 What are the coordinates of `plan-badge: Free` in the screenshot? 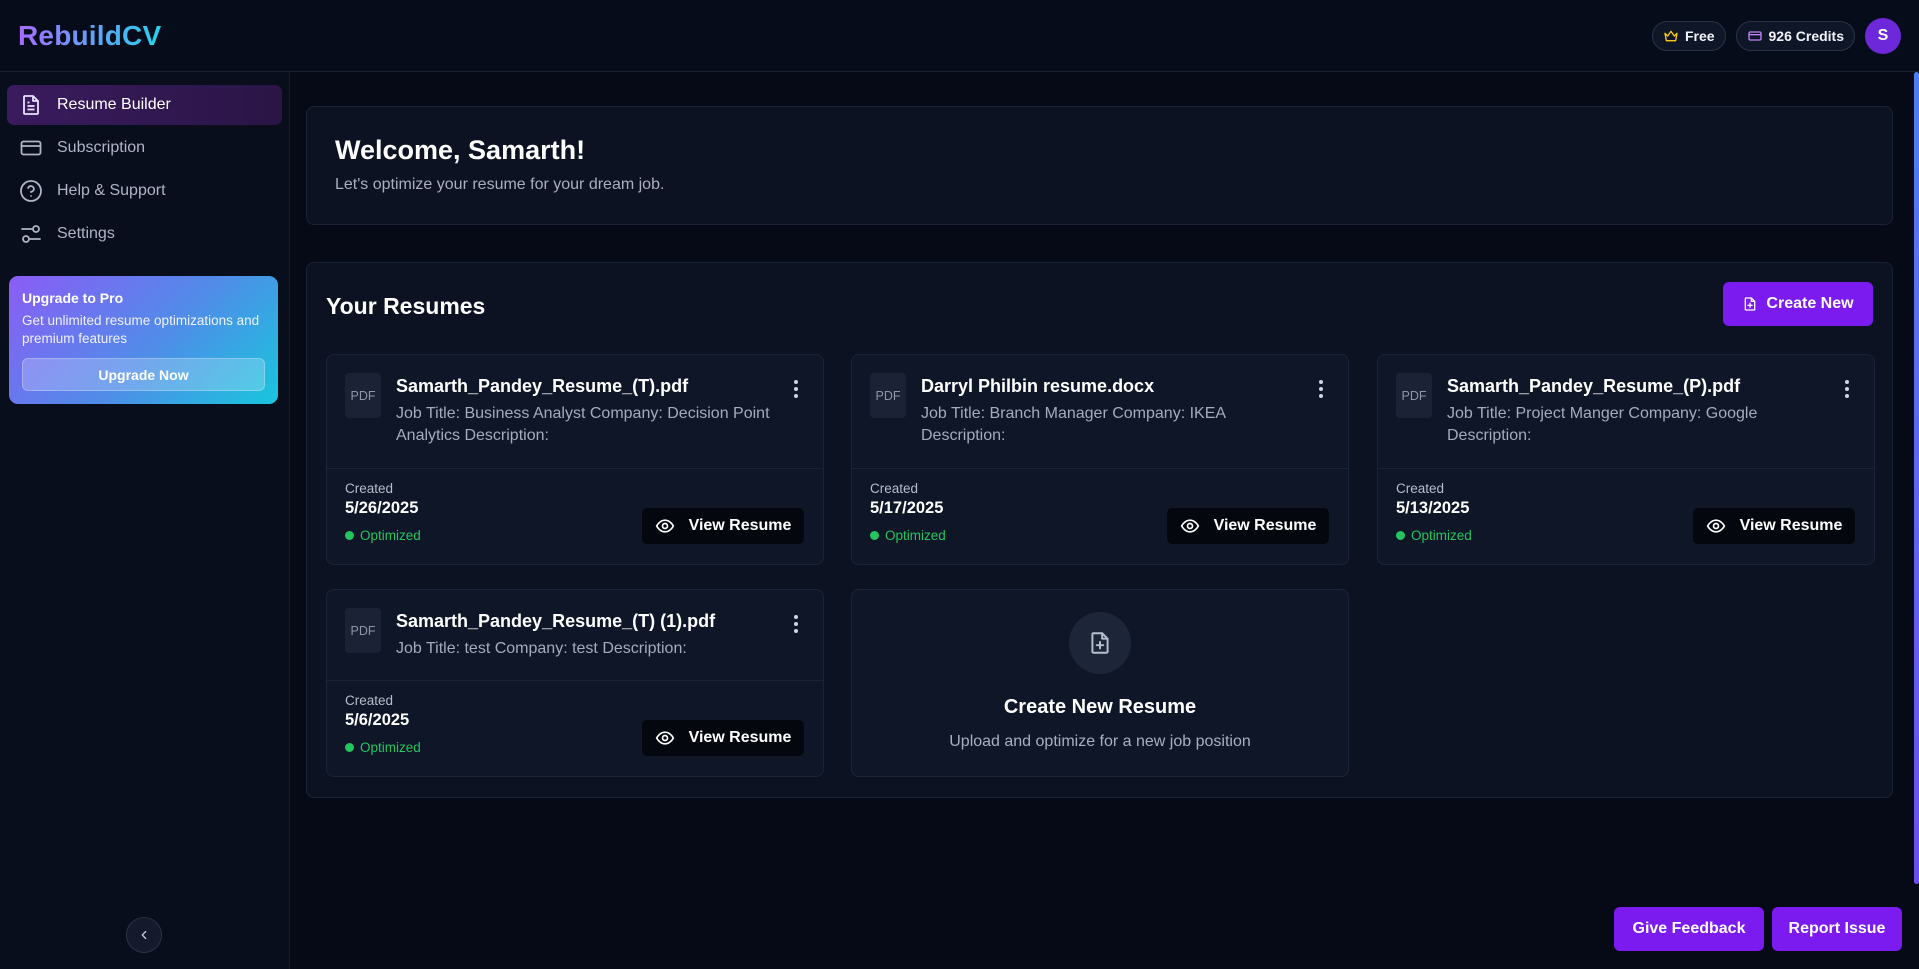 It's located at (1688, 35).